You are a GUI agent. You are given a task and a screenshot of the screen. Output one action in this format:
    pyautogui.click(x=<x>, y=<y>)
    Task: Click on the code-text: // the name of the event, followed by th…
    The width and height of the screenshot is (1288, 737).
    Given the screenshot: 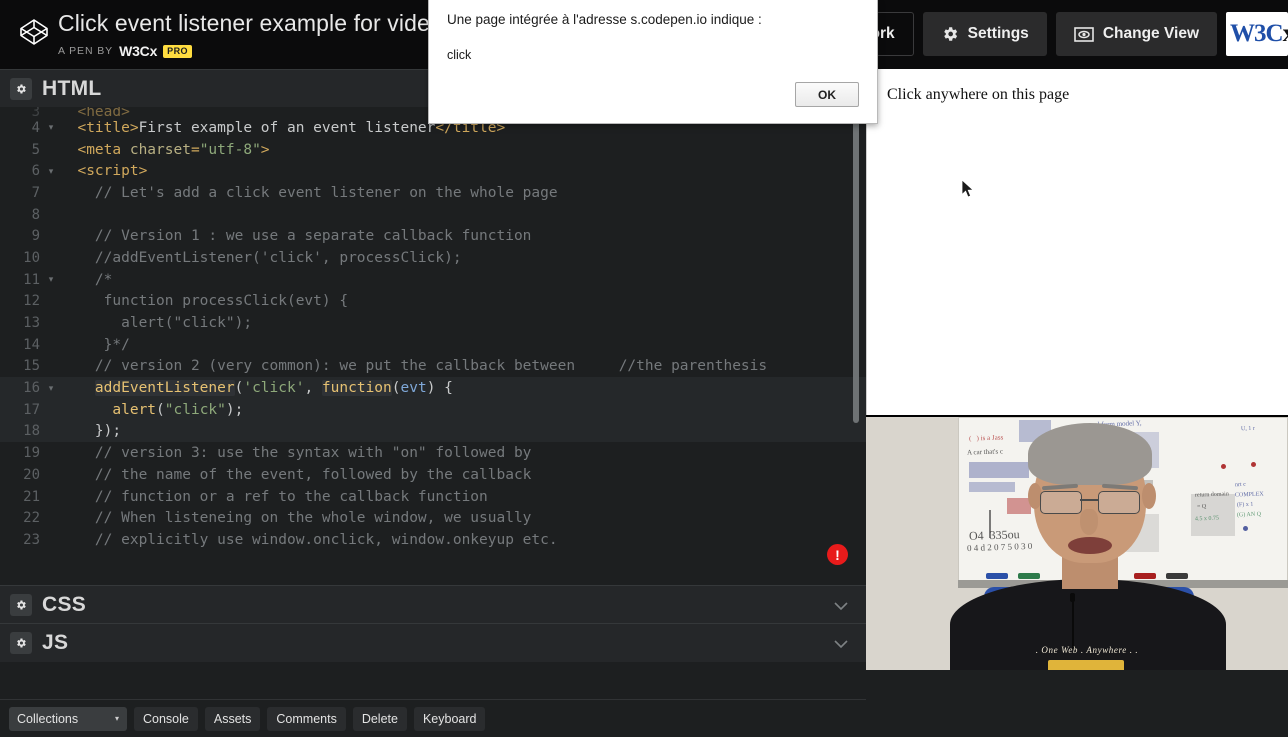 What is the action you would take?
    pyautogui.click(x=295, y=474)
    